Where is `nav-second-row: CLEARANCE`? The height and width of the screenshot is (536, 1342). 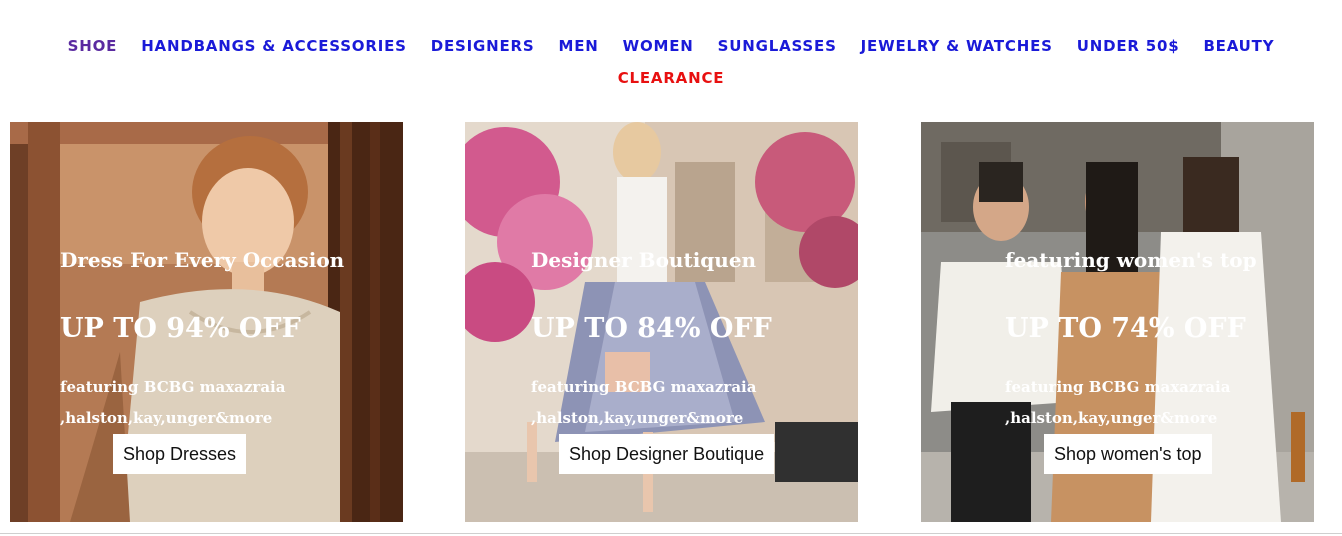
nav-second-row: CLEARANCE is located at coordinates (671, 78).